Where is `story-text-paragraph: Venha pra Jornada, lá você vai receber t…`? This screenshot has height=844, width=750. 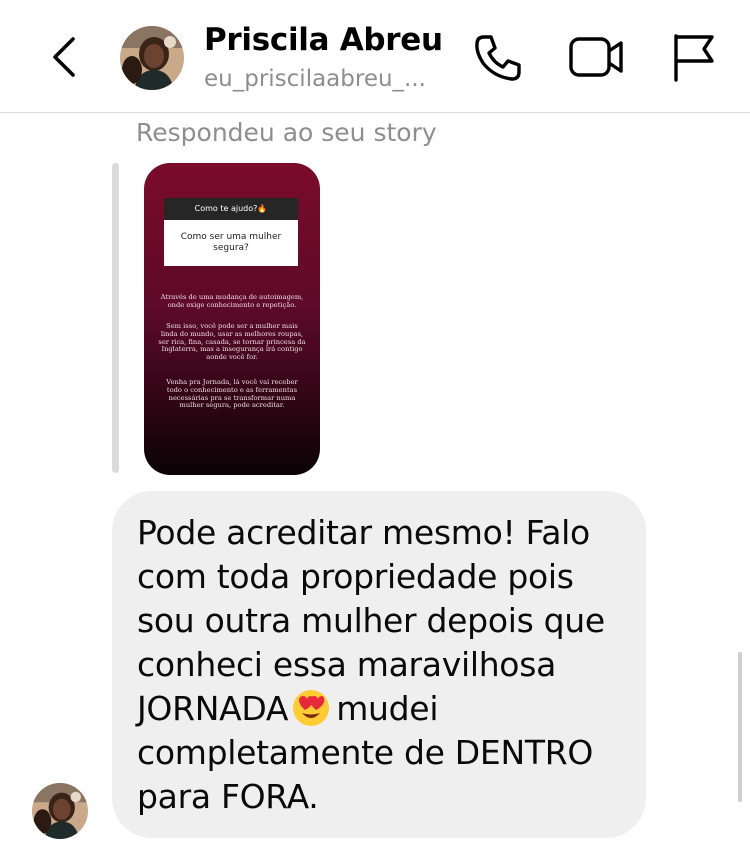
story-text-paragraph: Venha pra Jornada, lá você vai receber t… is located at coordinates (232, 394).